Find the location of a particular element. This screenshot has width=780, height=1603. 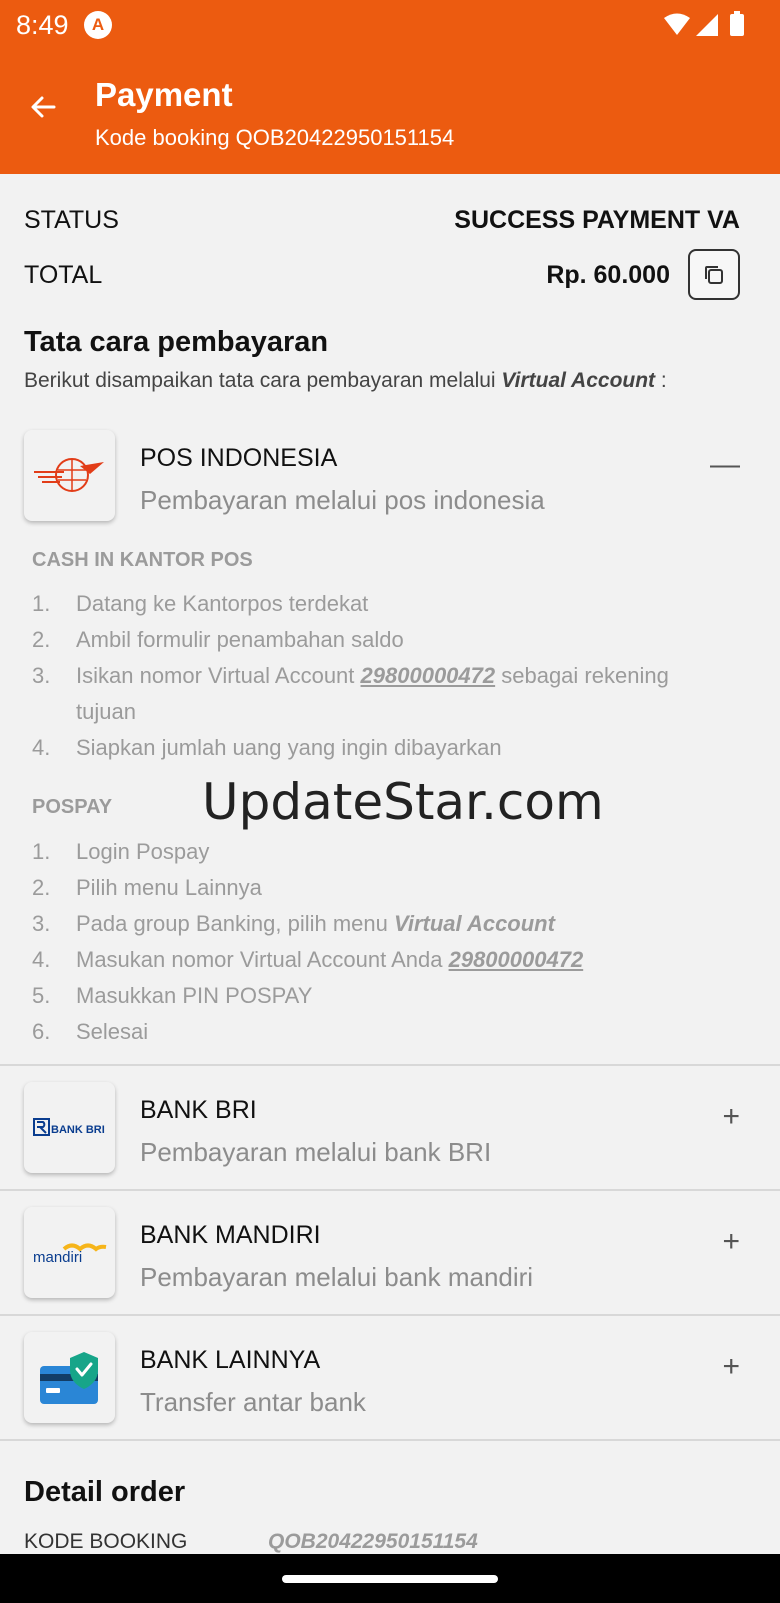

watermark: UpdateStar.com is located at coordinates (403, 802).